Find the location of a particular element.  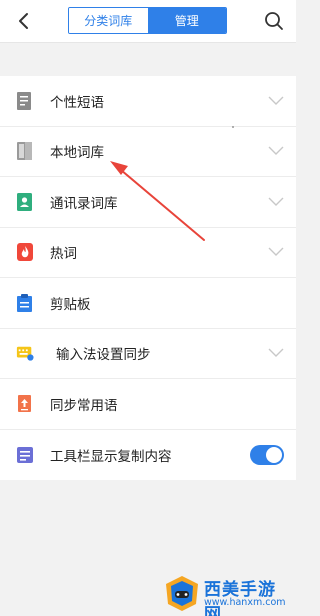

toolbar-copy-toggle is located at coordinates (267, 454).